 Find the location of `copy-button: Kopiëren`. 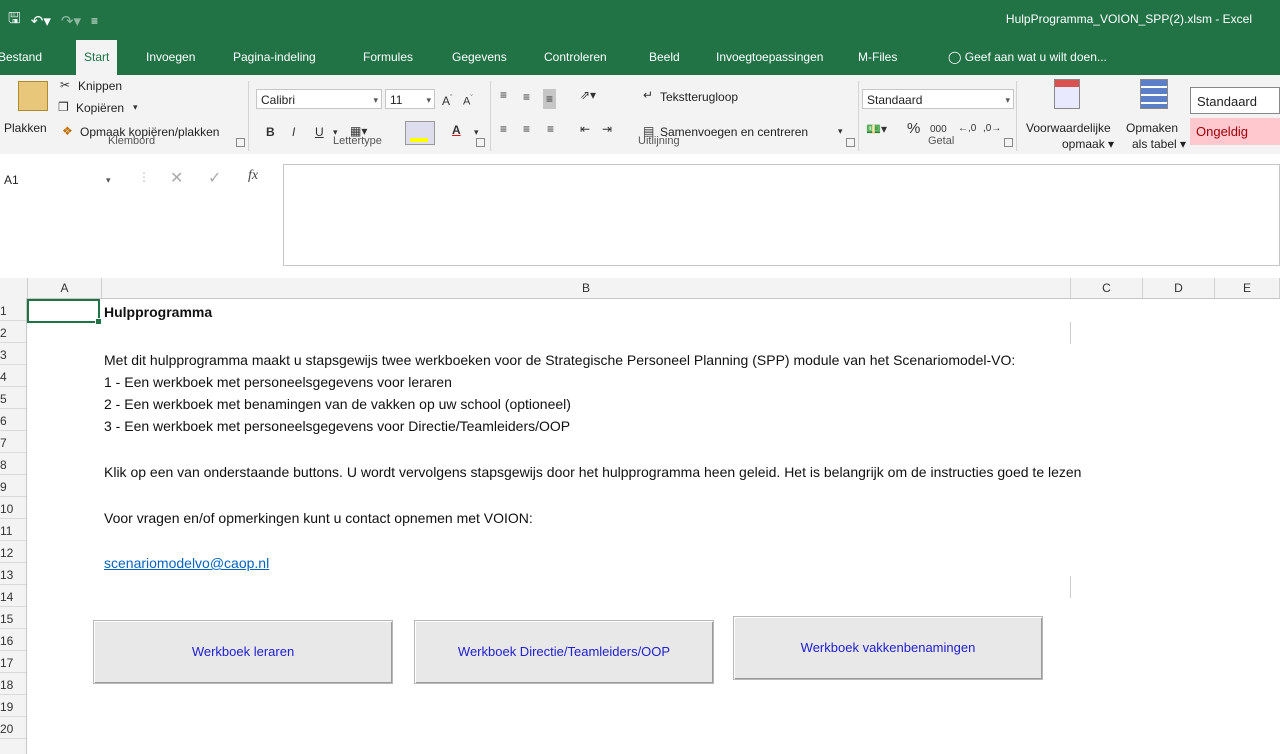

copy-button: Kopiëren is located at coordinates (100, 108).